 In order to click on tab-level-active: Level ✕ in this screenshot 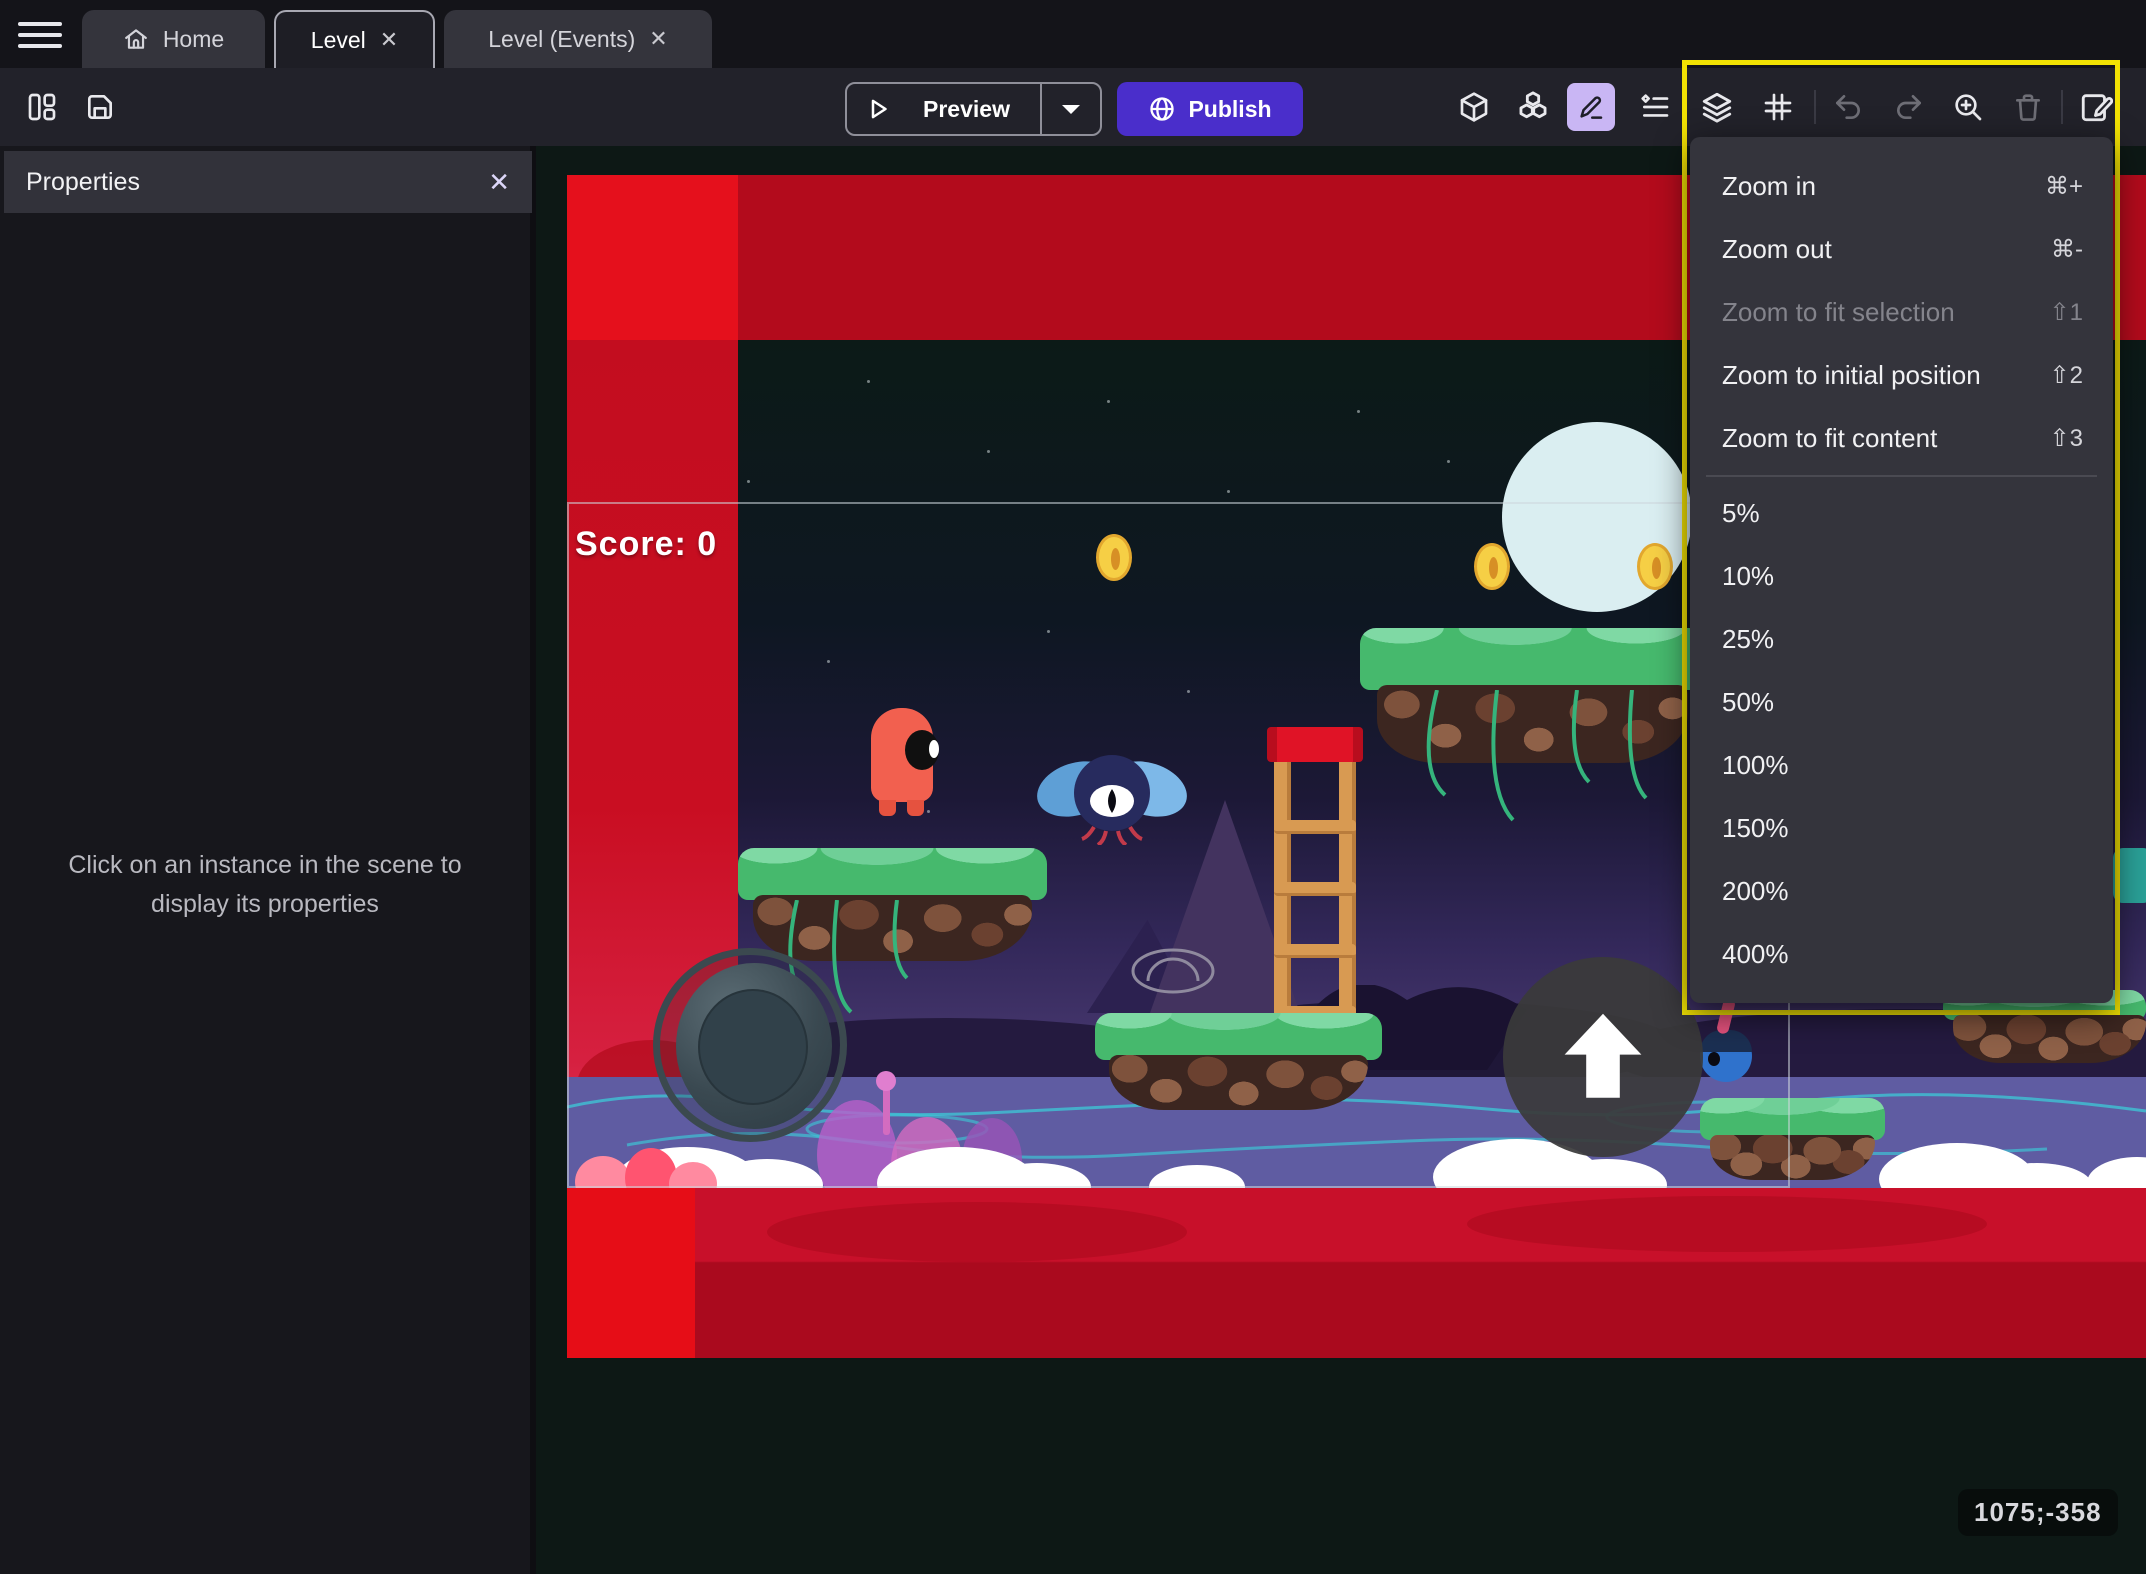, I will do `click(354, 39)`.